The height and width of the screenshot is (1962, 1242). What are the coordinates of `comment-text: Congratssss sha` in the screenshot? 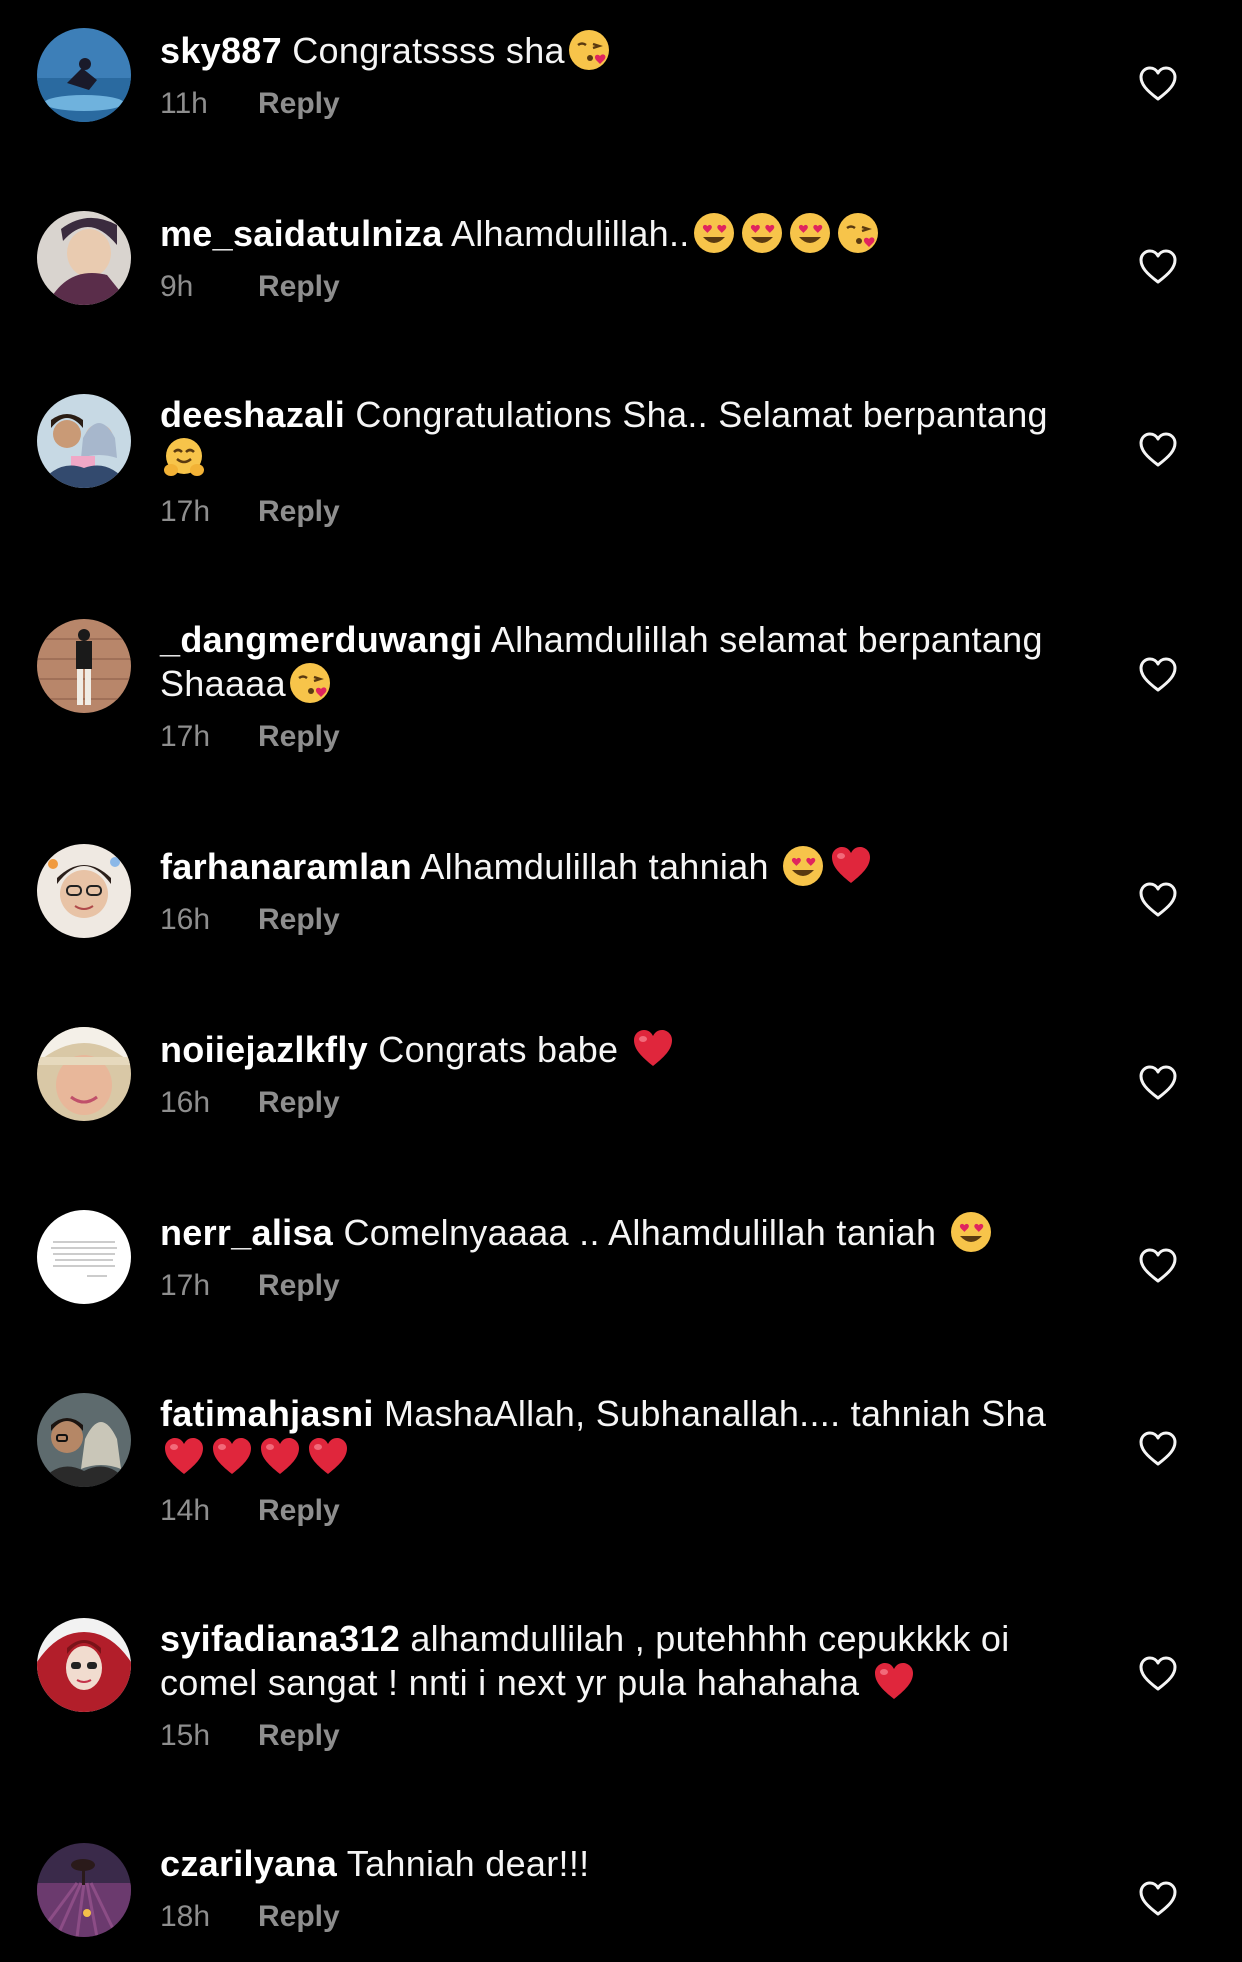 It's located at (428, 50).